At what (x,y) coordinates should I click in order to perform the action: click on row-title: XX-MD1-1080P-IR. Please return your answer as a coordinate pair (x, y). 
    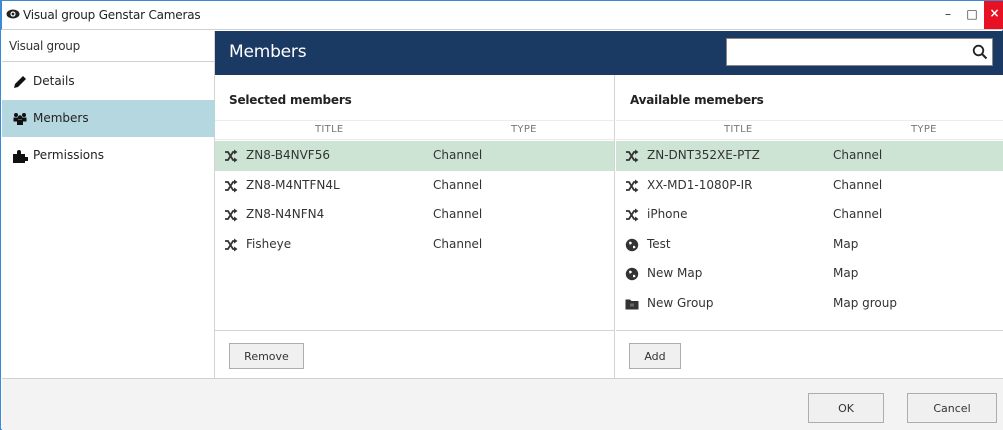
    Looking at the image, I should click on (700, 184).